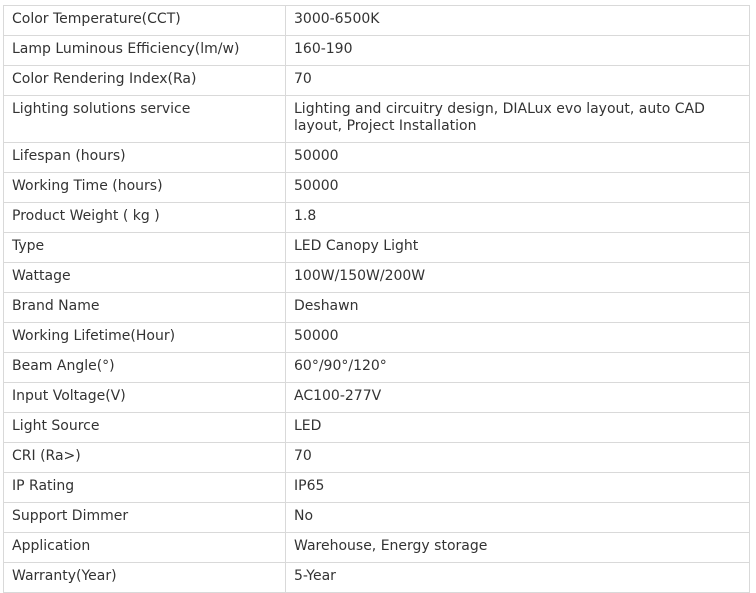 The width and height of the screenshot is (756, 593). Describe the element at coordinates (517, 217) in the screenshot. I see `spec-value: 1.8` at that location.